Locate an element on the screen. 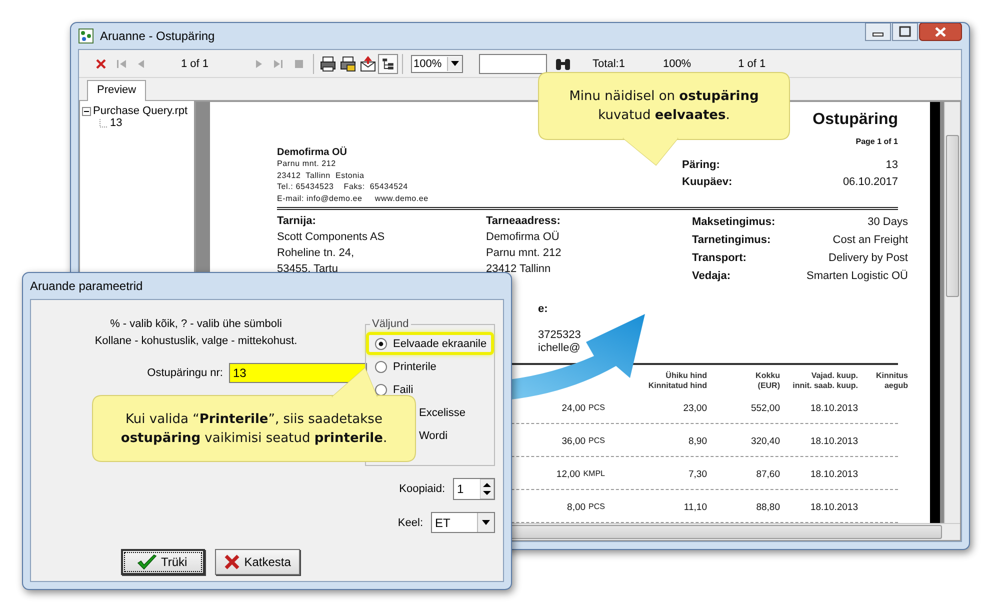 The width and height of the screenshot is (994, 611). search-field is located at coordinates (512, 64).